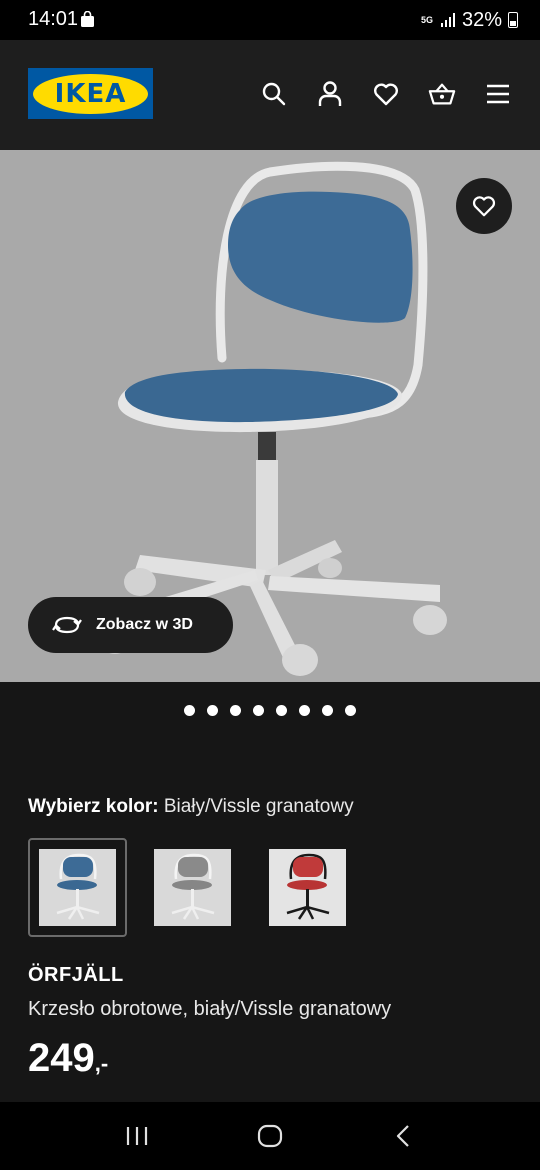 The height and width of the screenshot is (1170, 540). What do you see at coordinates (447, 20) in the screenshot?
I see `signal-icon` at bounding box center [447, 20].